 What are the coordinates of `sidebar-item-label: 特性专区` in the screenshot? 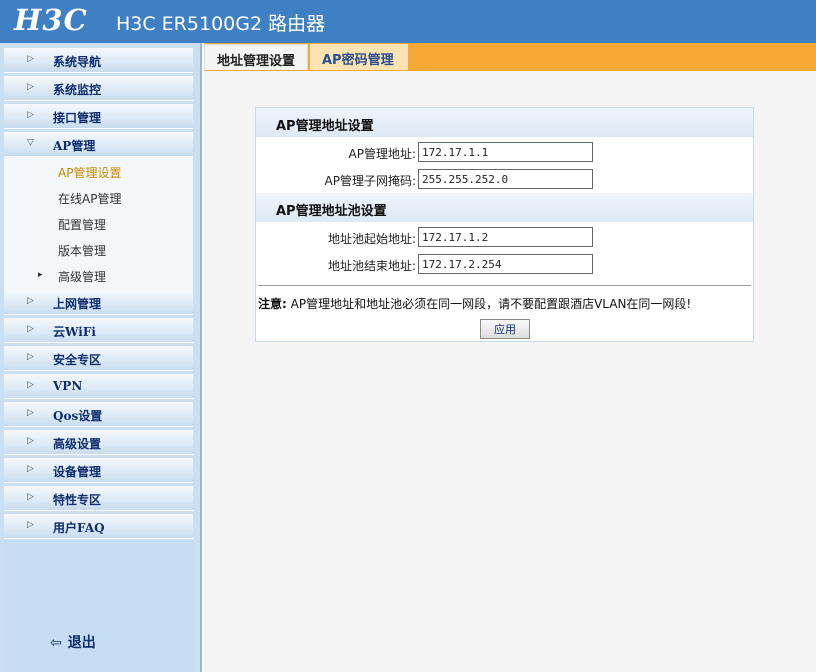 It's located at (77, 500).